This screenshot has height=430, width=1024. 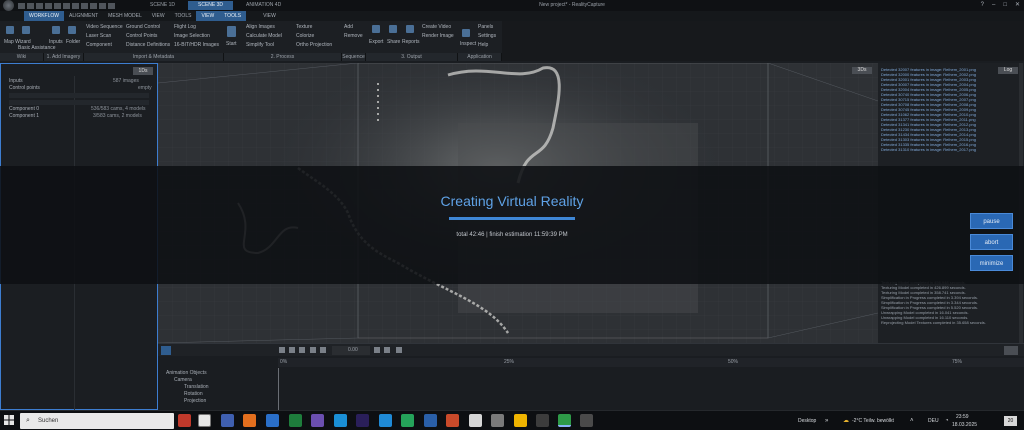 What do you see at coordinates (323, 350) in the screenshot?
I see `next-key-icon` at bounding box center [323, 350].